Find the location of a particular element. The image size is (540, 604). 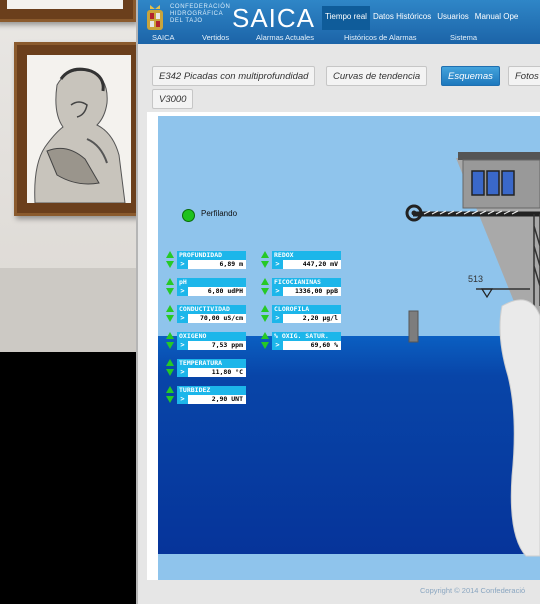

sensor-ficocianinas: FICOCIANINAS >1336,00 ppB is located at coordinates (301, 288).